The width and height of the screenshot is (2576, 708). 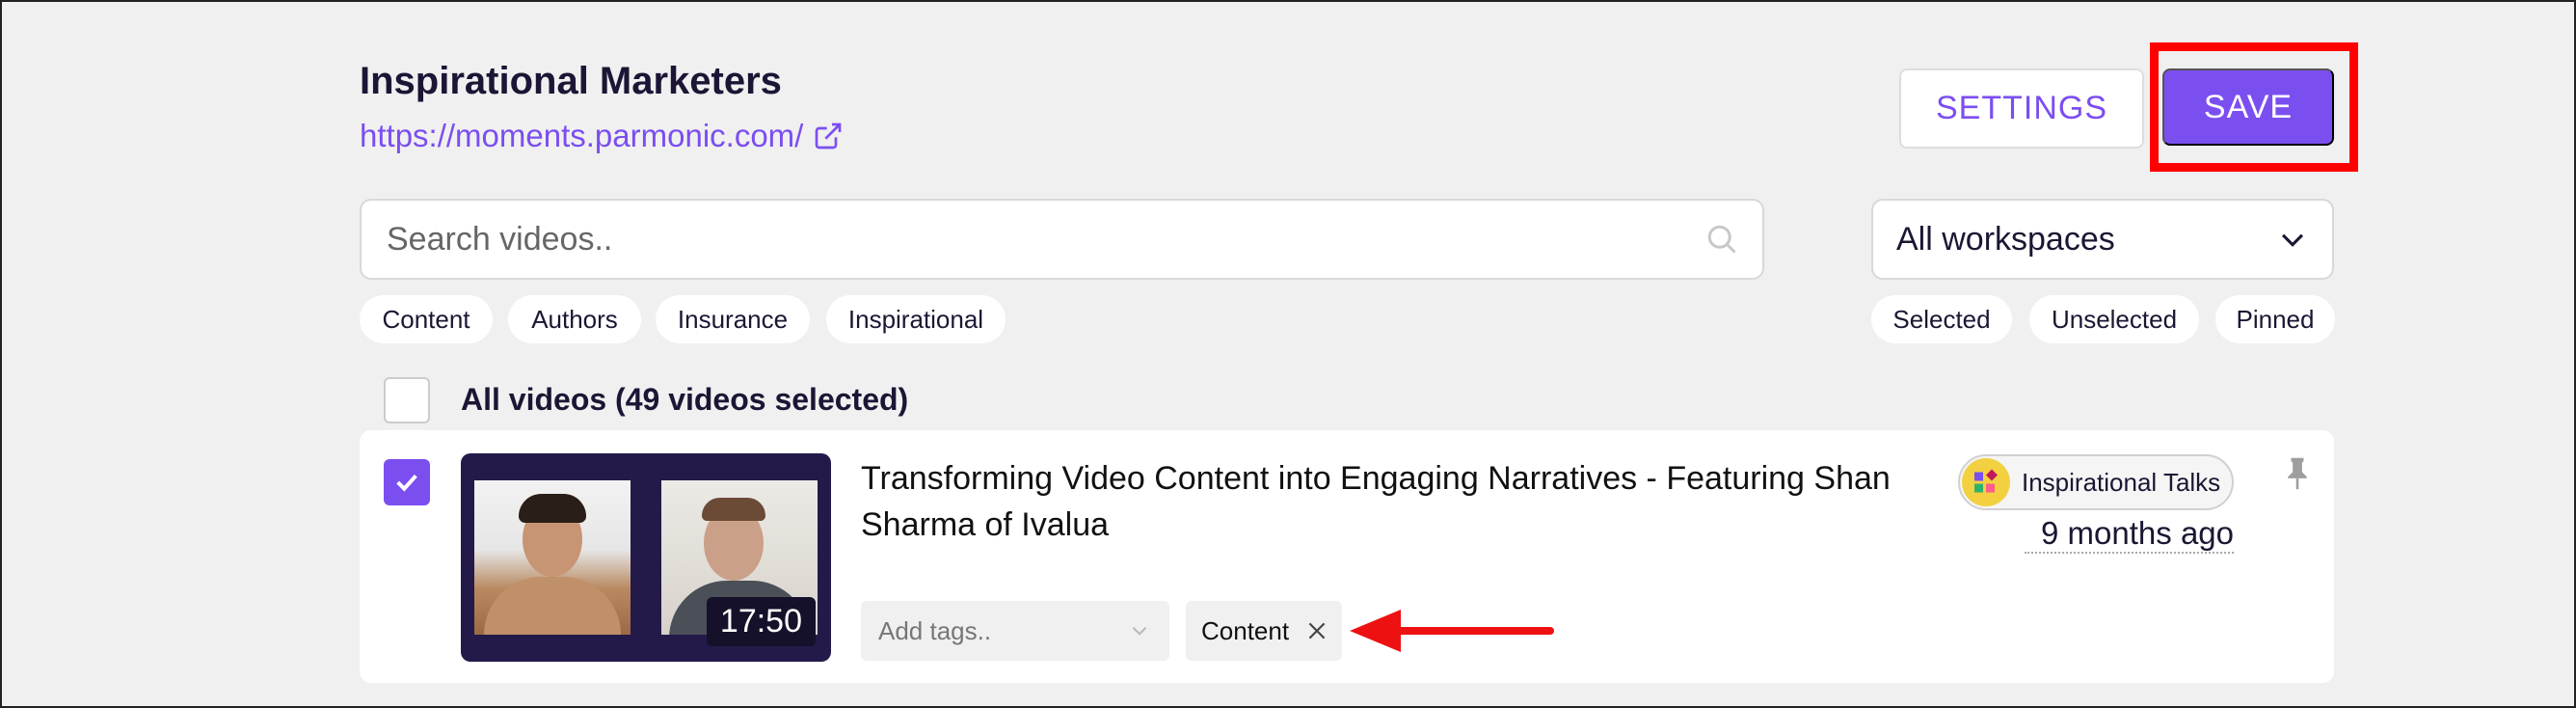 I want to click on add-tags-placeholder: Add tags.., so click(x=935, y=630).